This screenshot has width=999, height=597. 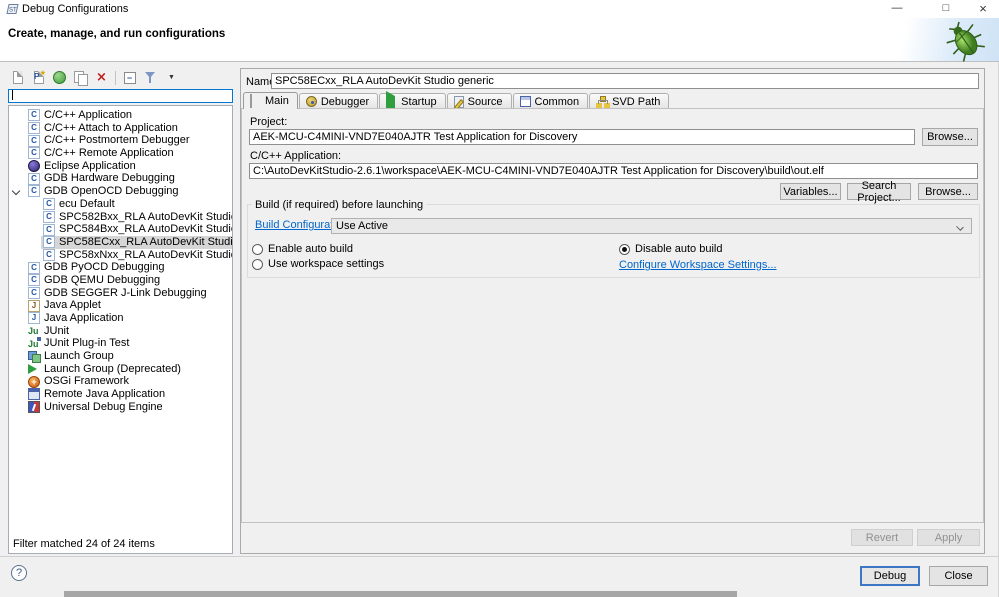 I want to click on build-configuration-select: Use Active, so click(x=651, y=226).